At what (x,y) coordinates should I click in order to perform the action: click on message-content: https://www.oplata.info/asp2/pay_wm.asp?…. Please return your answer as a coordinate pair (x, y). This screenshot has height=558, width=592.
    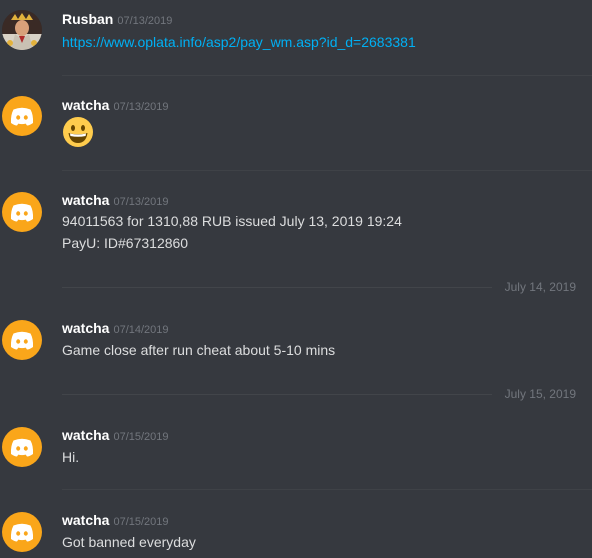
    Looking at the image, I should click on (239, 42).